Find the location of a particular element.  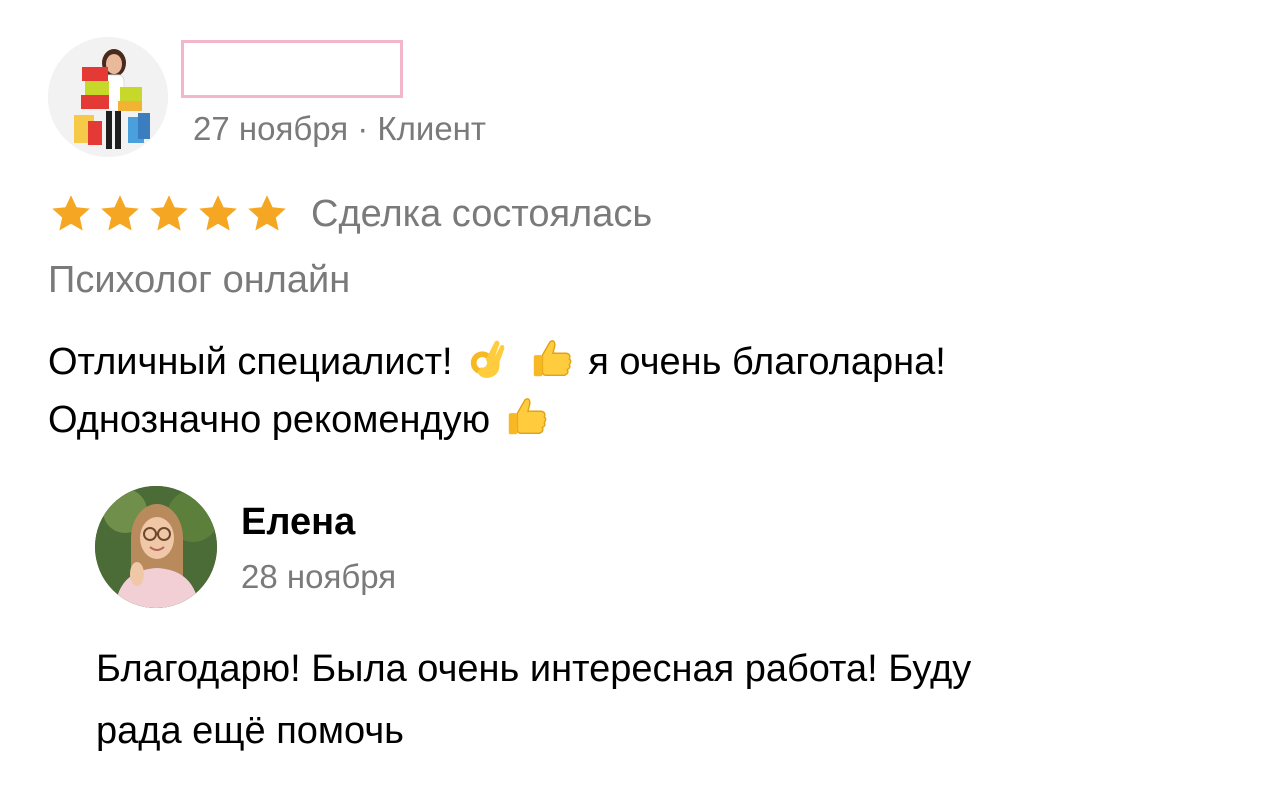

reviewer-avatar is located at coordinates (108, 97).